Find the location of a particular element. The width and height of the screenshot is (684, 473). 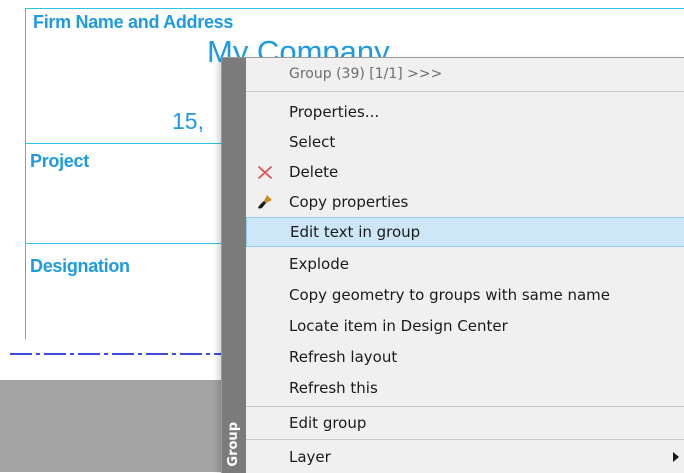

menu-item-label: Copy geometry to groups with same name is located at coordinates (449, 295).